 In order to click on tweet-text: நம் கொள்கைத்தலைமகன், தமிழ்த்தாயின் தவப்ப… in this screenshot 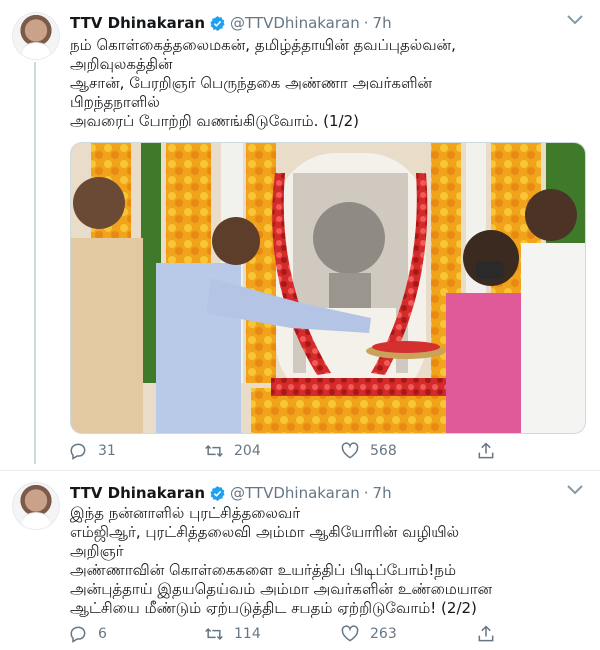, I will do `click(330, 83)`.